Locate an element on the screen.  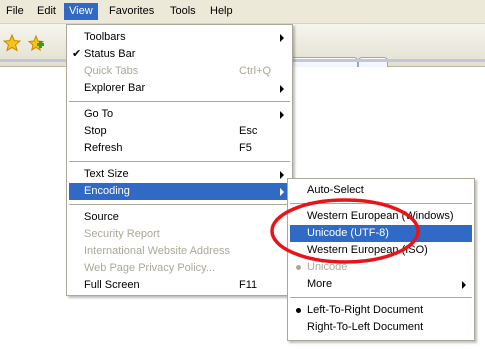
view-menu-toolbars: Toolbars is located at coordinates (179, 37).